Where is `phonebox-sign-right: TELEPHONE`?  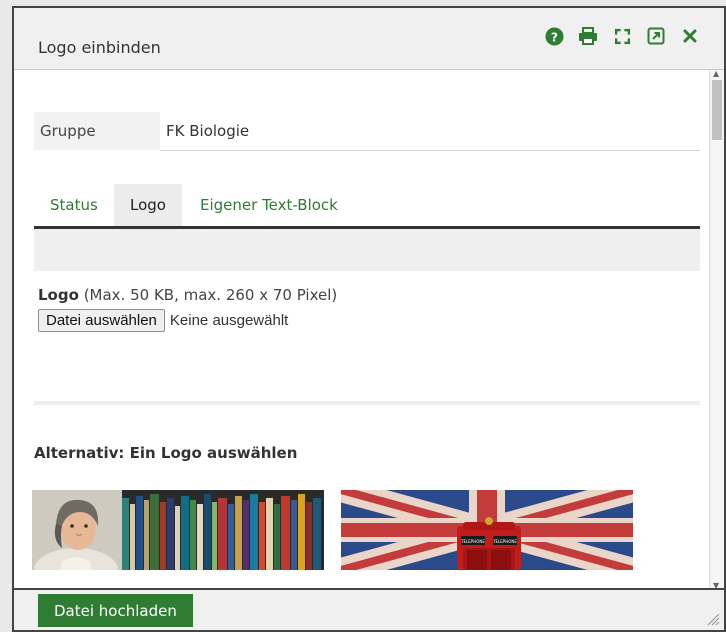
phonebox-sign-right: TELEPHONE is located at coordinates (504, 541).